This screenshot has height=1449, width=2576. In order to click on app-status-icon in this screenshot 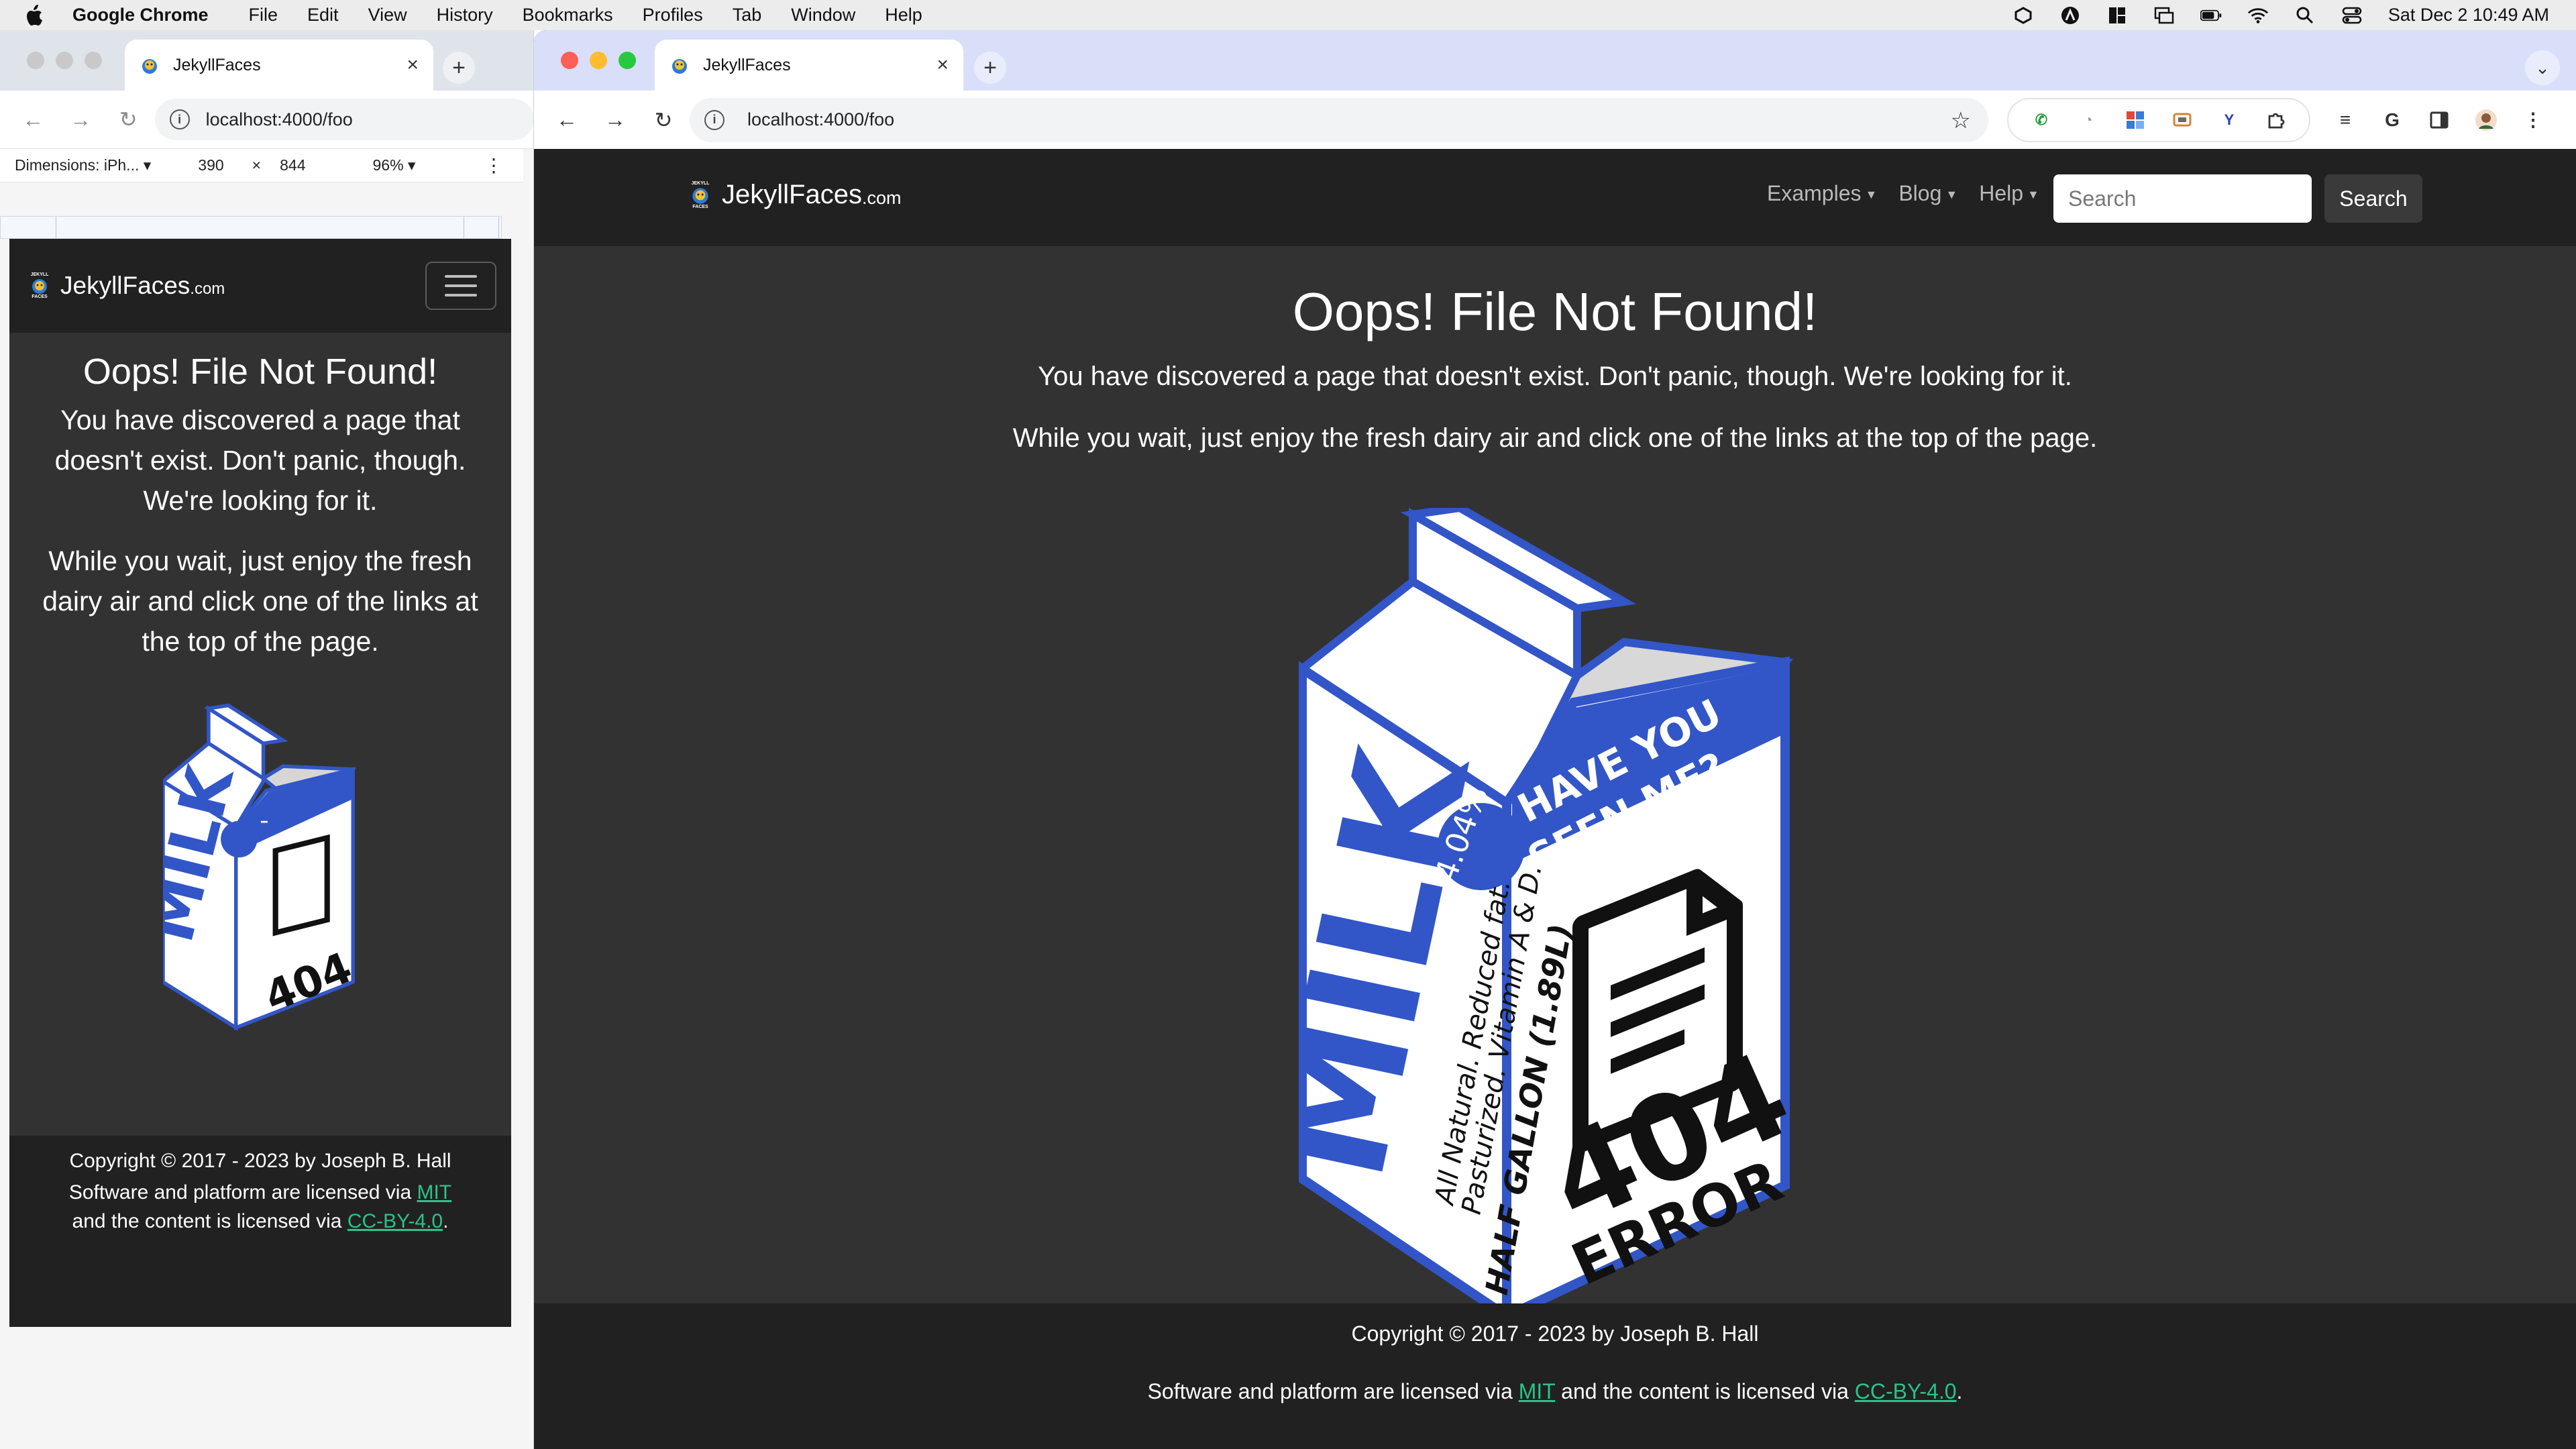, I will do `click(2070, 15)`.